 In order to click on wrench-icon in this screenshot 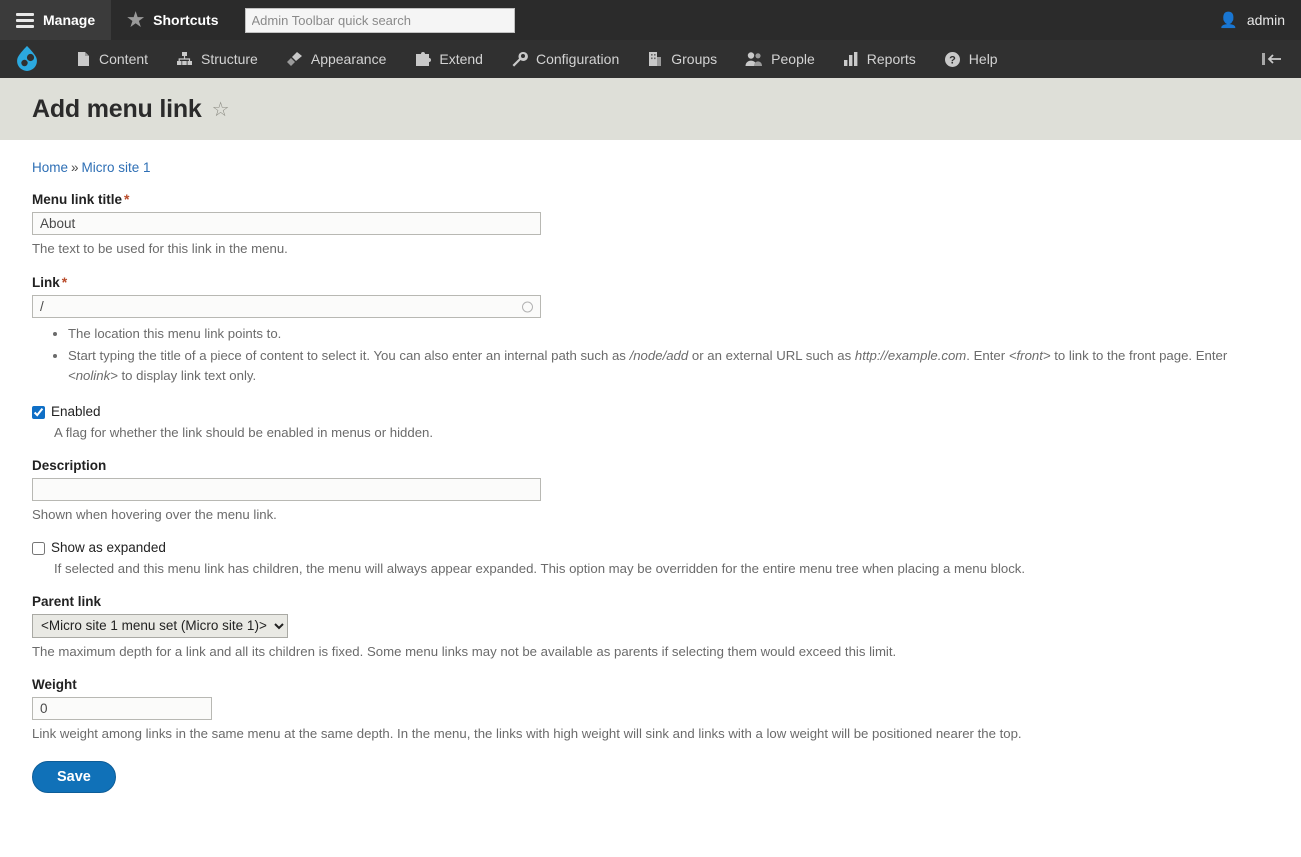, I will do `click(519, 59)`.